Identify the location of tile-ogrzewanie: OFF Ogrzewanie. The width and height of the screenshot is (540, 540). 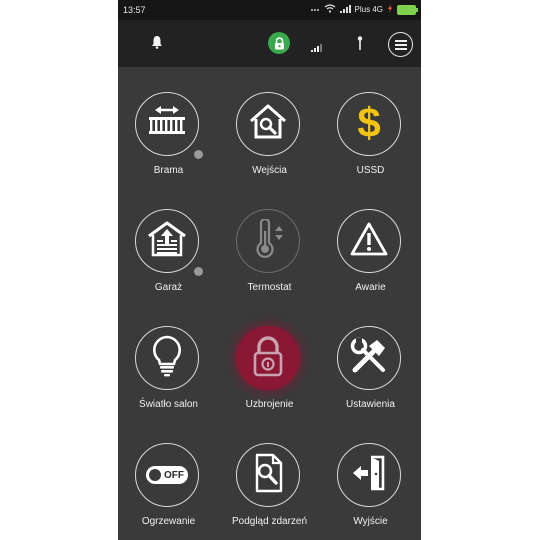
(168, 476).